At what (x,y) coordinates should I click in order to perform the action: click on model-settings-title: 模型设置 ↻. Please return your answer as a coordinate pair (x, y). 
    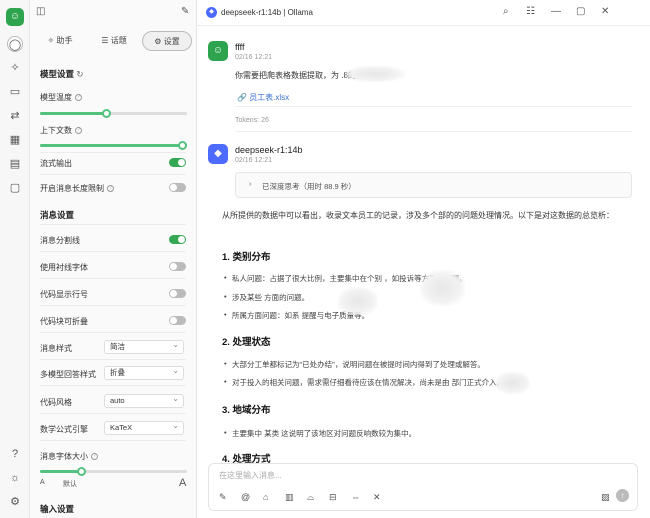
    Looking at the image, I should click on (62, 74).